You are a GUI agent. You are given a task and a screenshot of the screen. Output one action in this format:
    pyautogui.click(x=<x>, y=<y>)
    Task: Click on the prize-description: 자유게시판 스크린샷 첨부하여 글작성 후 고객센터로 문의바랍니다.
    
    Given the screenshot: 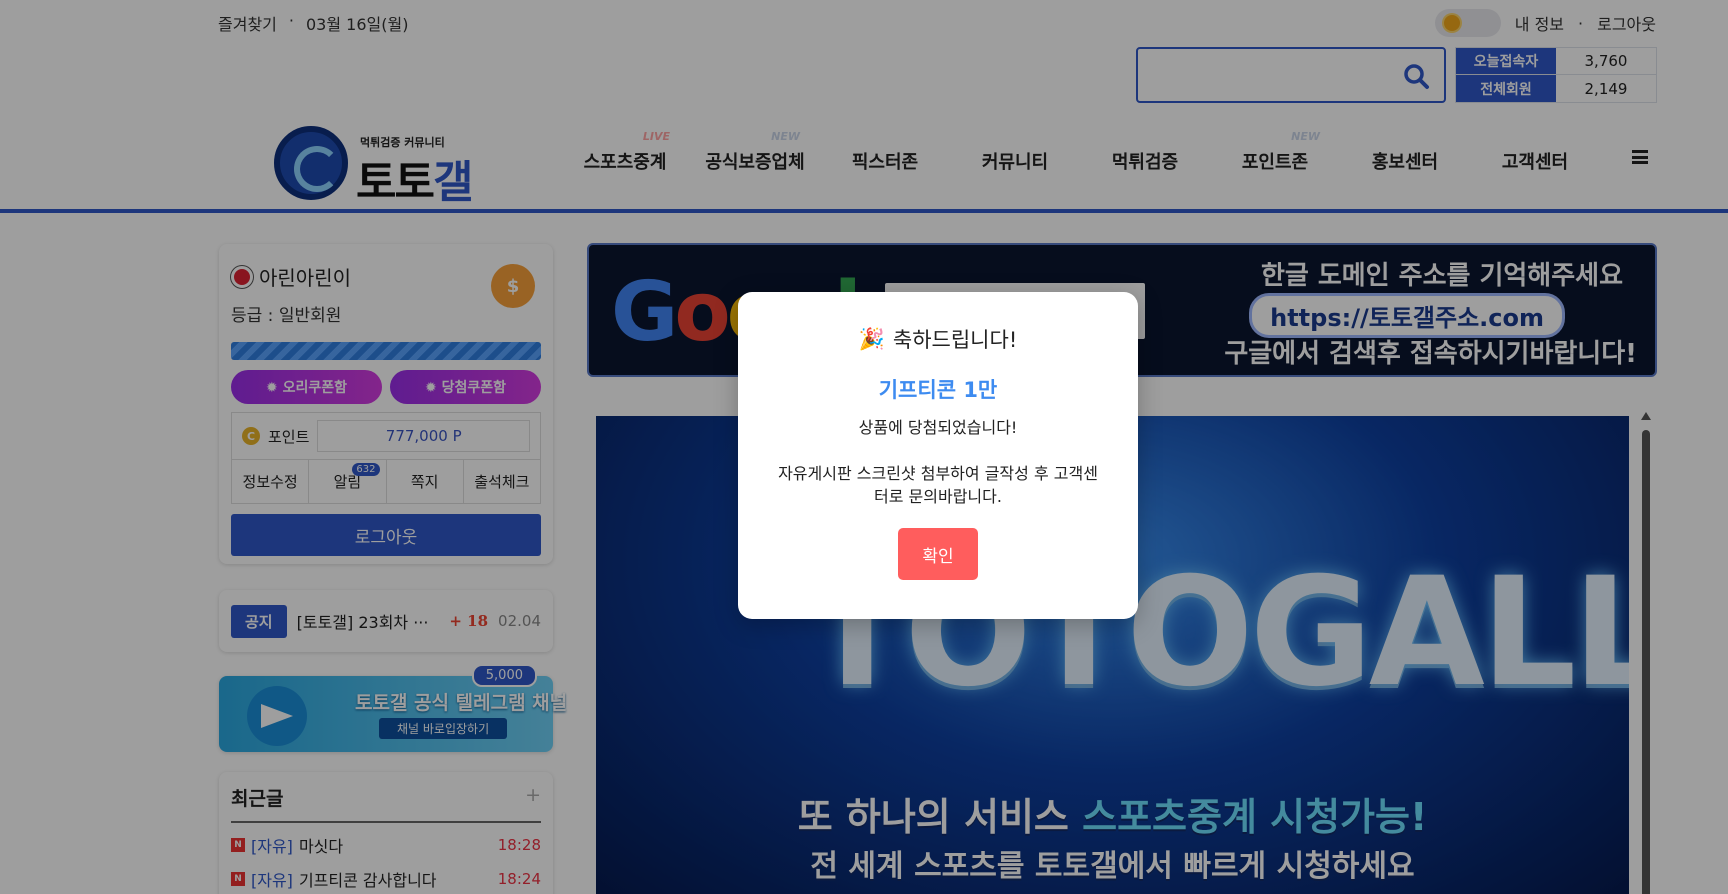 What is the action you would take?
    pyautogui.click(x=938, y=485)
    